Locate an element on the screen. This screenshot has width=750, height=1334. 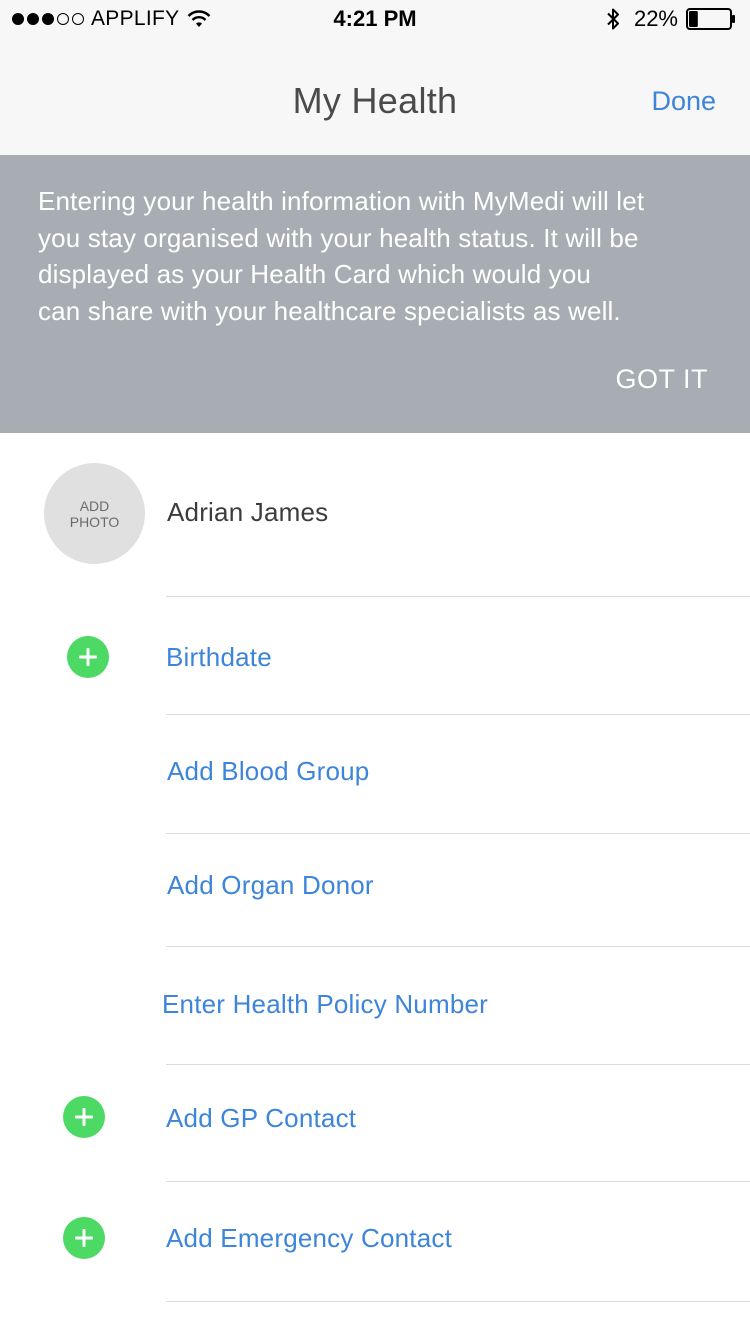
birthdate-item: Birthdate is located at coordinates (219, 657).